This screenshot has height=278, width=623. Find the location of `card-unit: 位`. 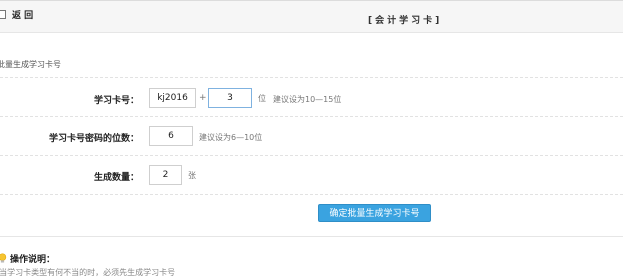

card-unit: 位 is located at coordinates (262, 98).